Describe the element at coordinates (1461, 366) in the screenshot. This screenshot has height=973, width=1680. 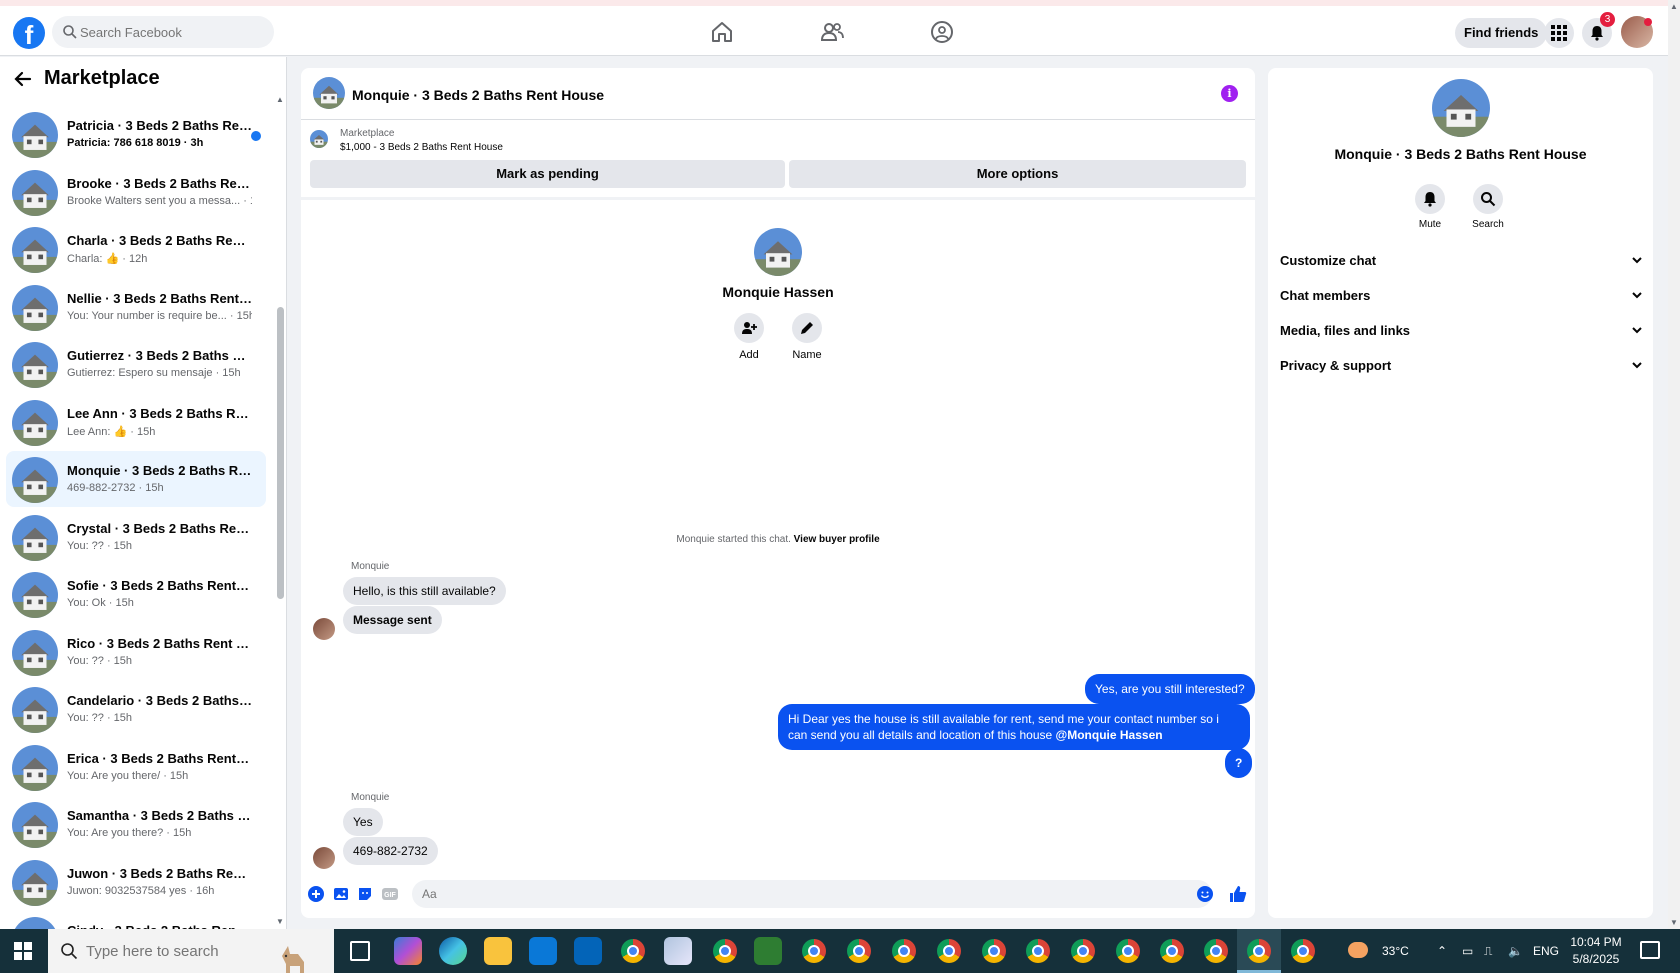
I see `info-section-row: Privacy & support` at that location.